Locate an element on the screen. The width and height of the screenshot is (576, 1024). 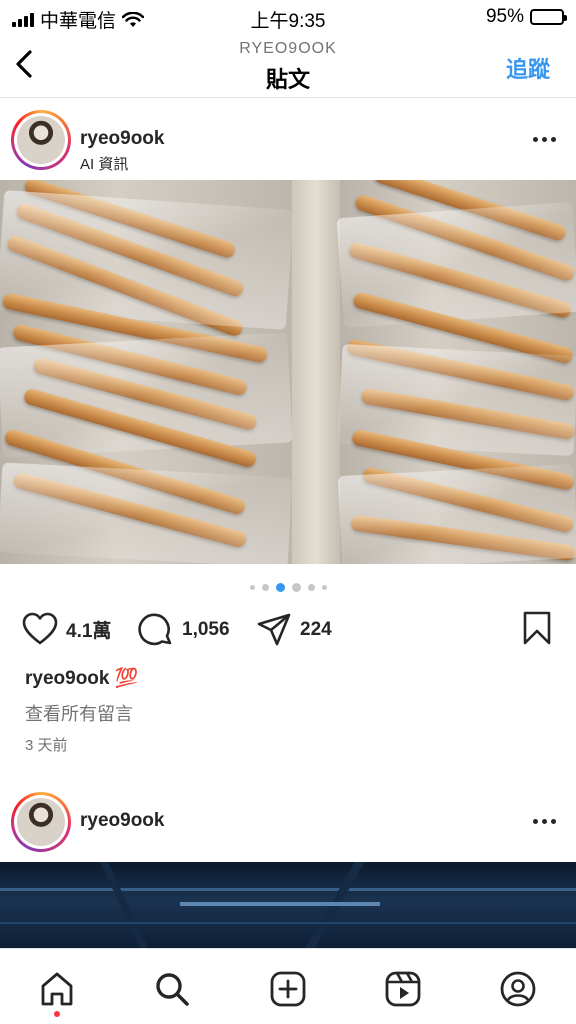
comment-button: 1,056 is located at coordinates (184, 630).